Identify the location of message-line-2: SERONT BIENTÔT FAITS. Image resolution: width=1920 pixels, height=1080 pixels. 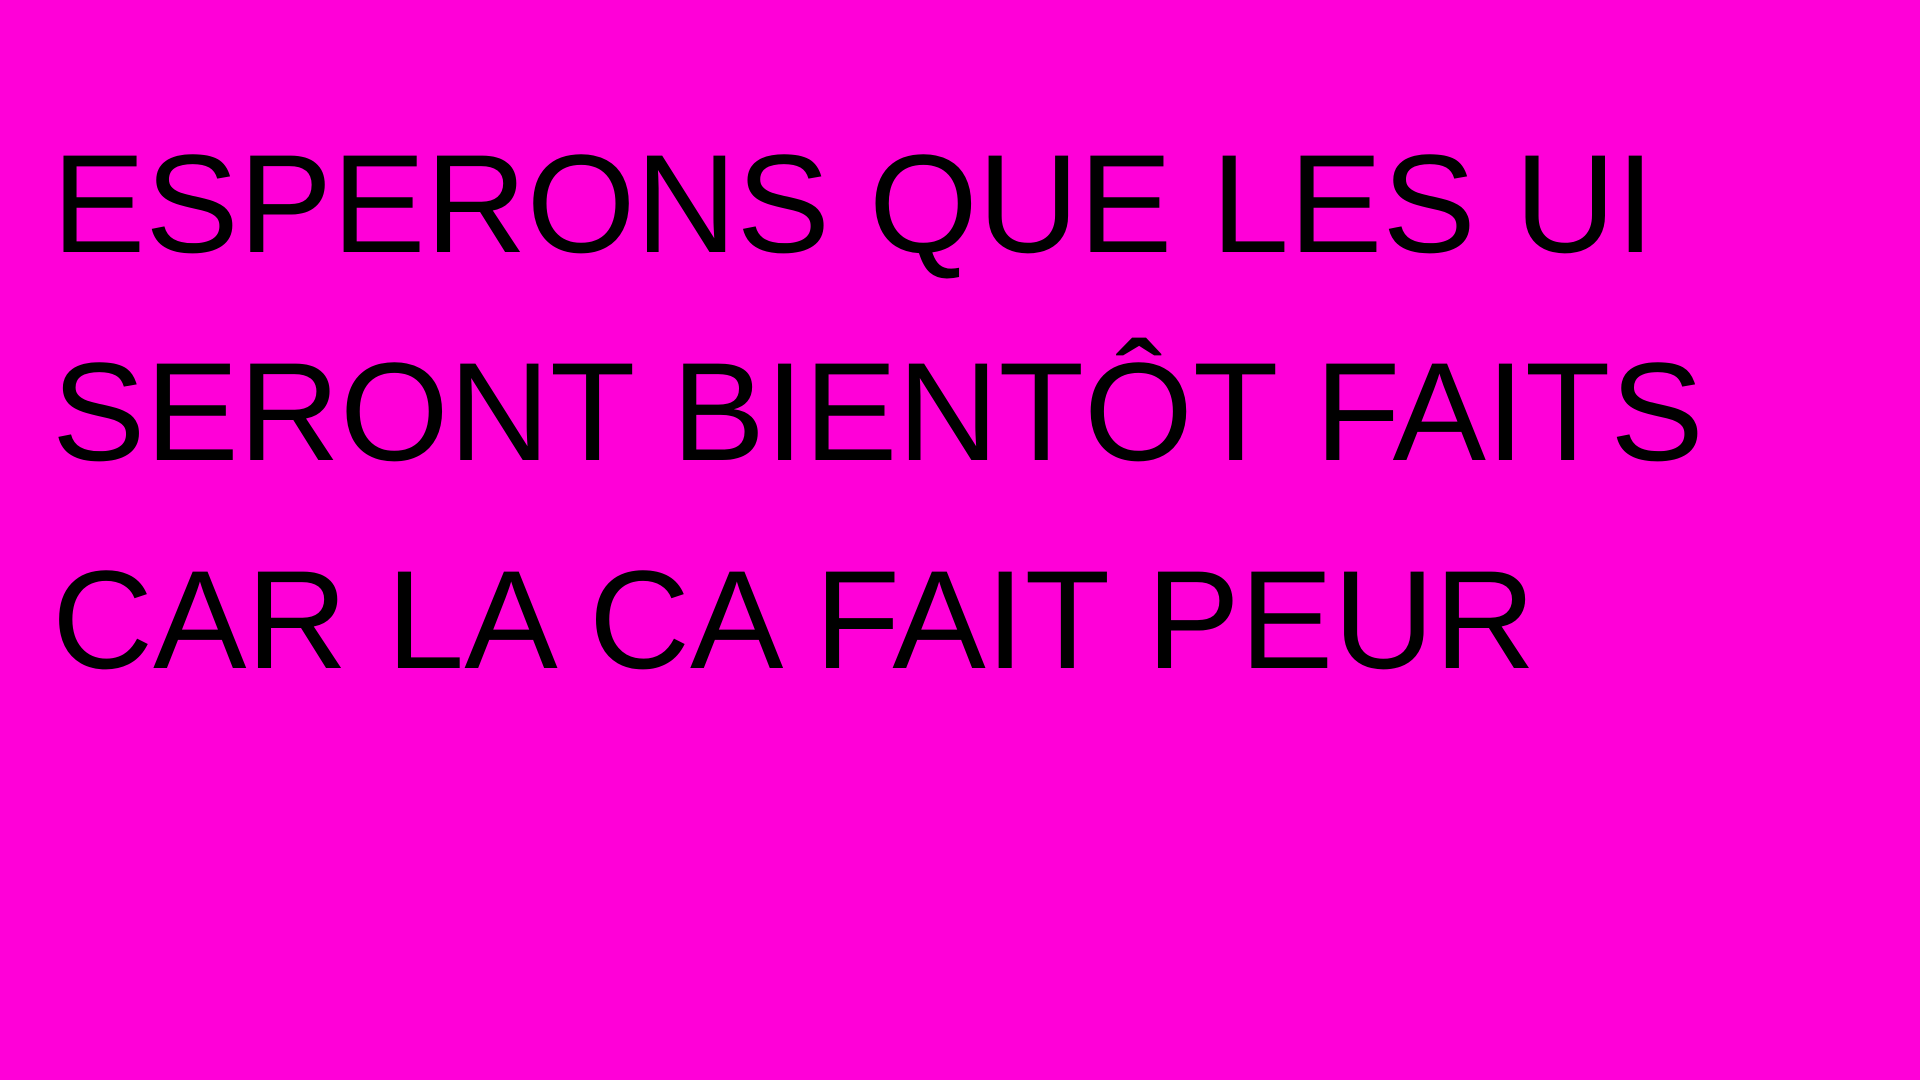
(878, 411).